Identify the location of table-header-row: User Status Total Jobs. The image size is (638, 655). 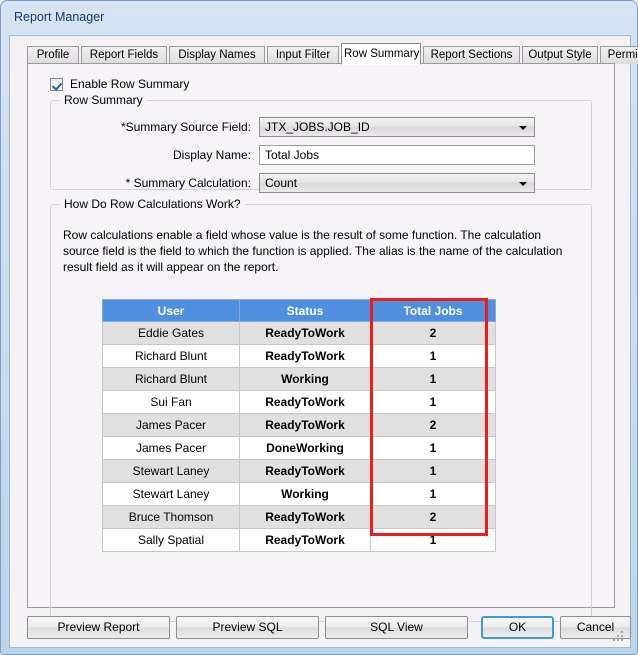
(299, 310).